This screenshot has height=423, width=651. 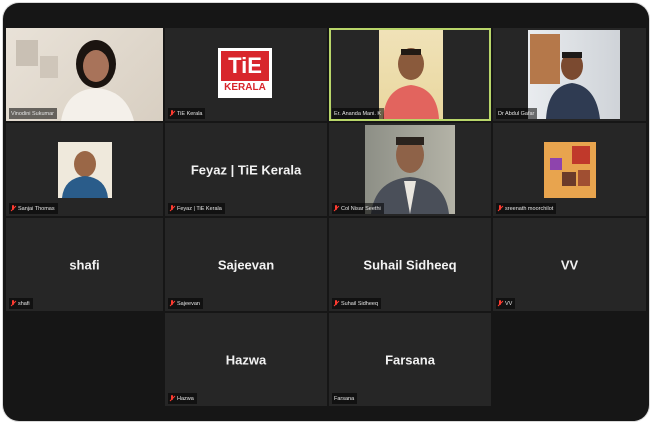 I want to click on participant-tile-abdul-gafar: Dr Abdul Gafar, so click(x=569, y=74).